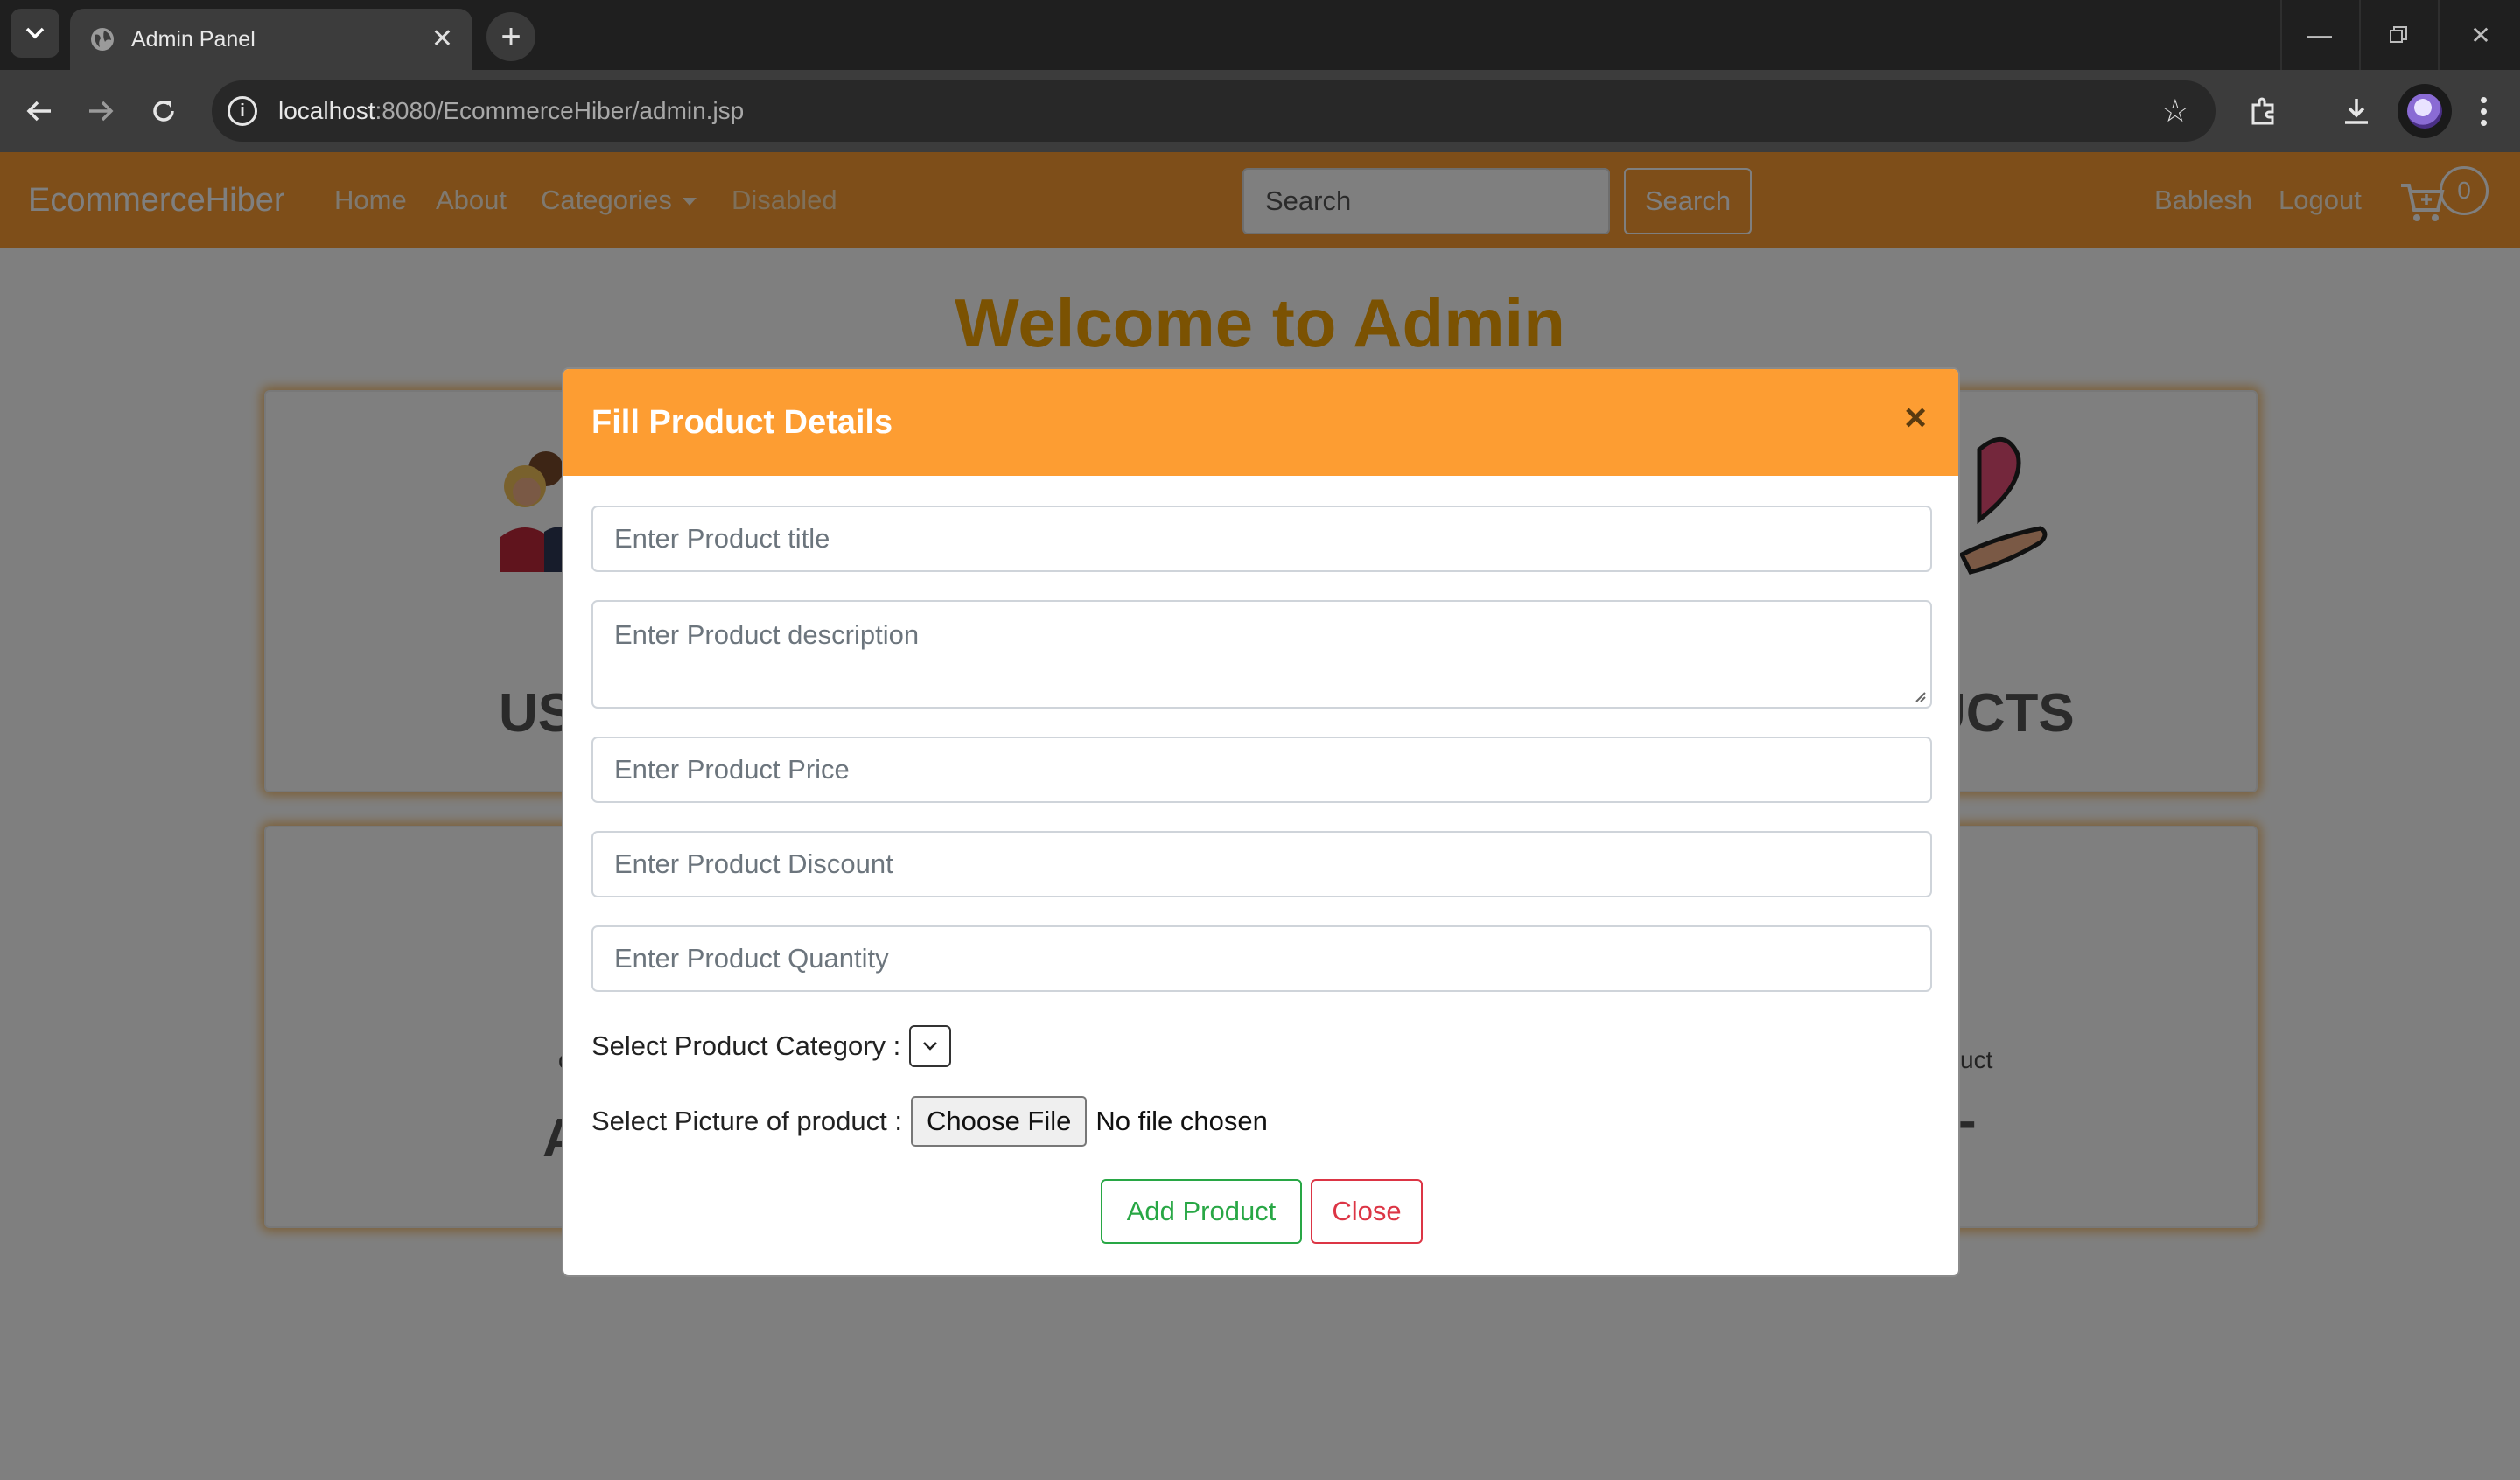  I want to click on close-icon: ×, so click(1915, 418).